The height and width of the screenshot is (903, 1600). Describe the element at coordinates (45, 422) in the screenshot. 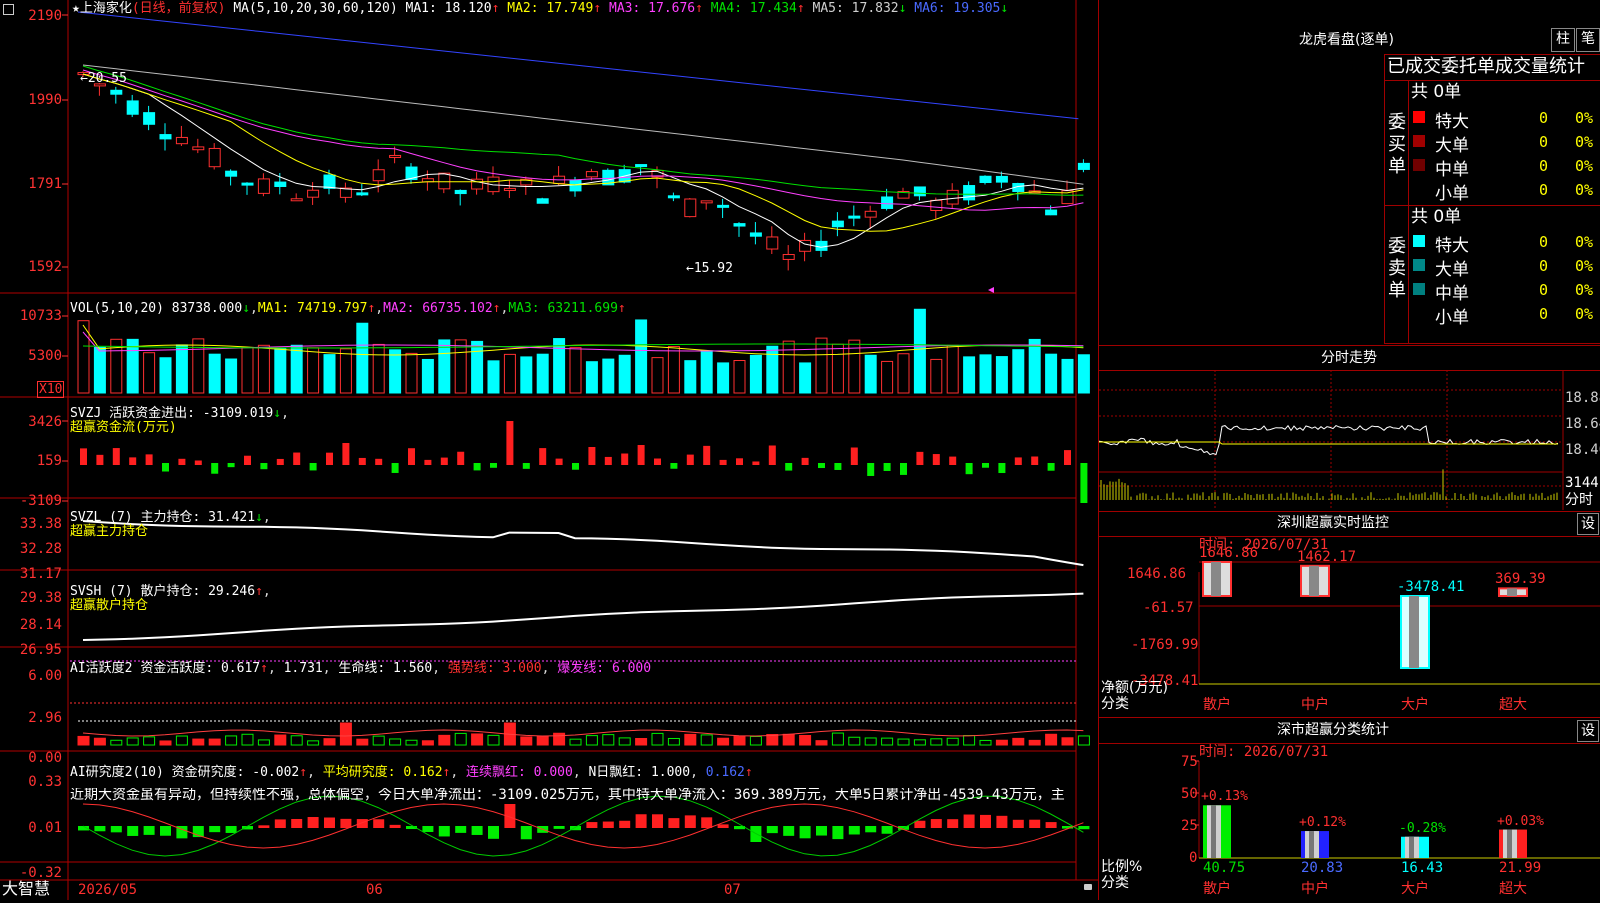

I see `svzj-axis-1: 3426` at that location.